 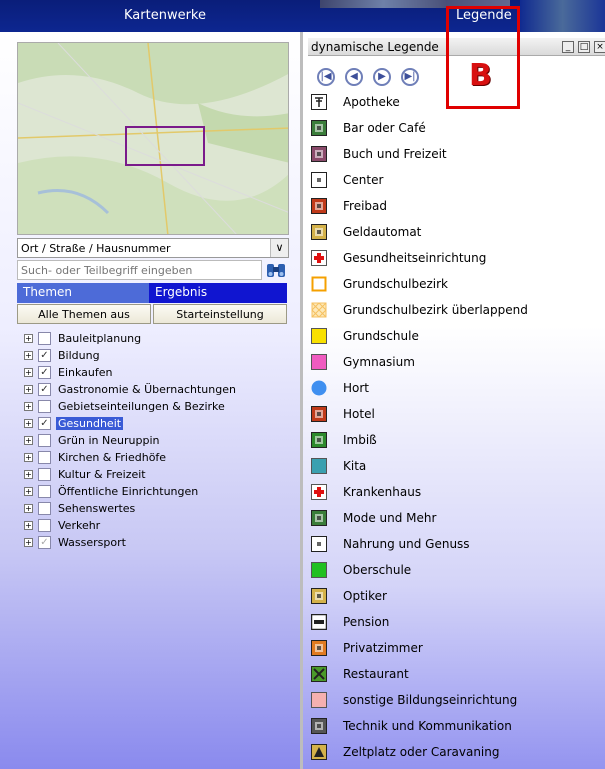 I want to click on legend-item-label: Optiker, so click(x=365, y=596).